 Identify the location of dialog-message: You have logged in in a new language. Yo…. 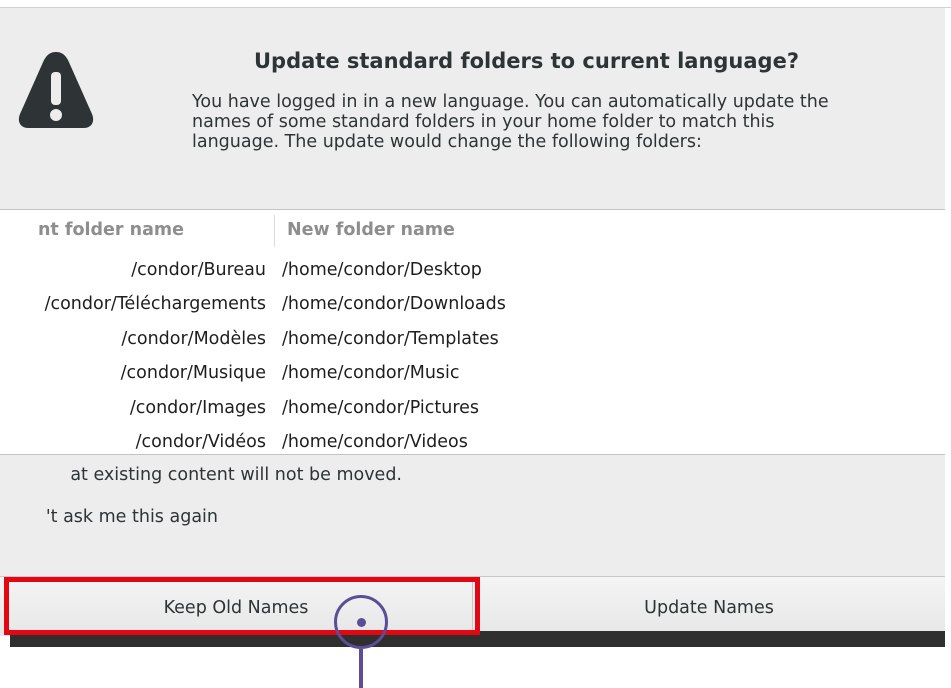
(510, 122).